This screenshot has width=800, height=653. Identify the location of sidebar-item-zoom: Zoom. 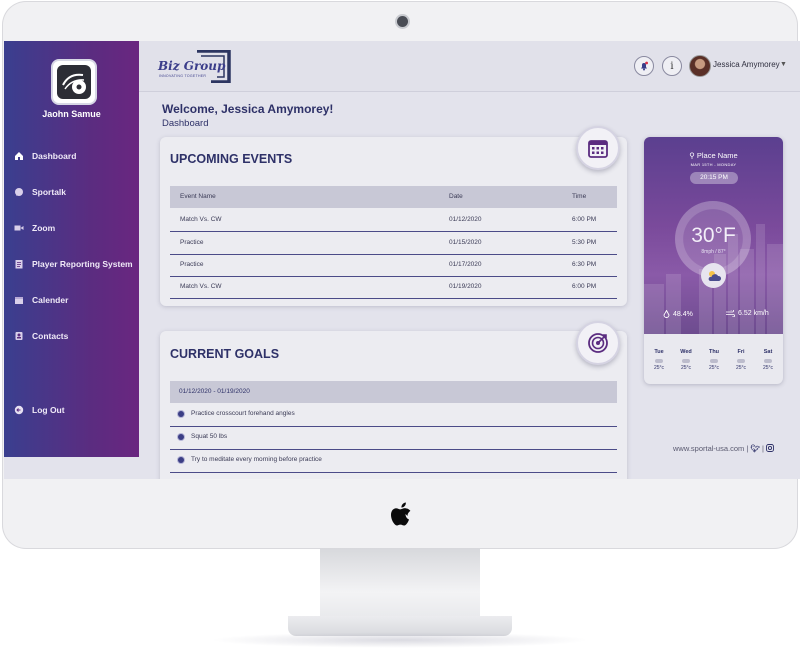
(34, 228).